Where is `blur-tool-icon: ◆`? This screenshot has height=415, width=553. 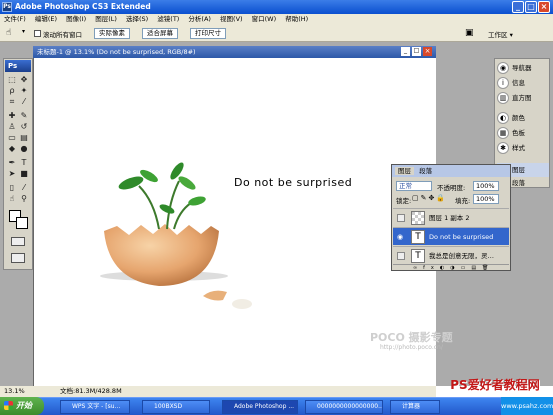
blur-tool-icon: ◆ is located at coordinates (12, 148).